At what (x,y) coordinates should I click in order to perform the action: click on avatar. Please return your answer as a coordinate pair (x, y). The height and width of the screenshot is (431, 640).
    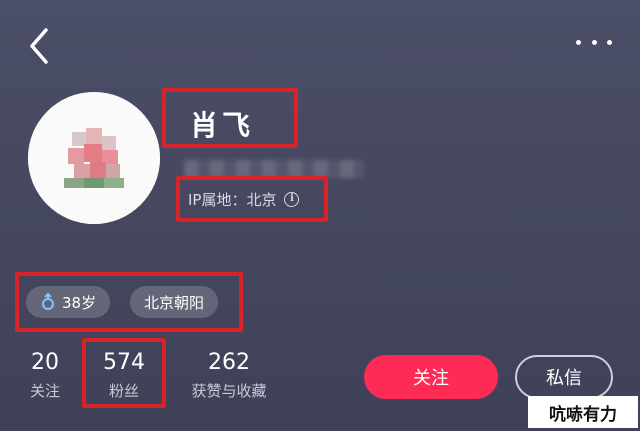
    Looking at the image, I should click on (94, 158).